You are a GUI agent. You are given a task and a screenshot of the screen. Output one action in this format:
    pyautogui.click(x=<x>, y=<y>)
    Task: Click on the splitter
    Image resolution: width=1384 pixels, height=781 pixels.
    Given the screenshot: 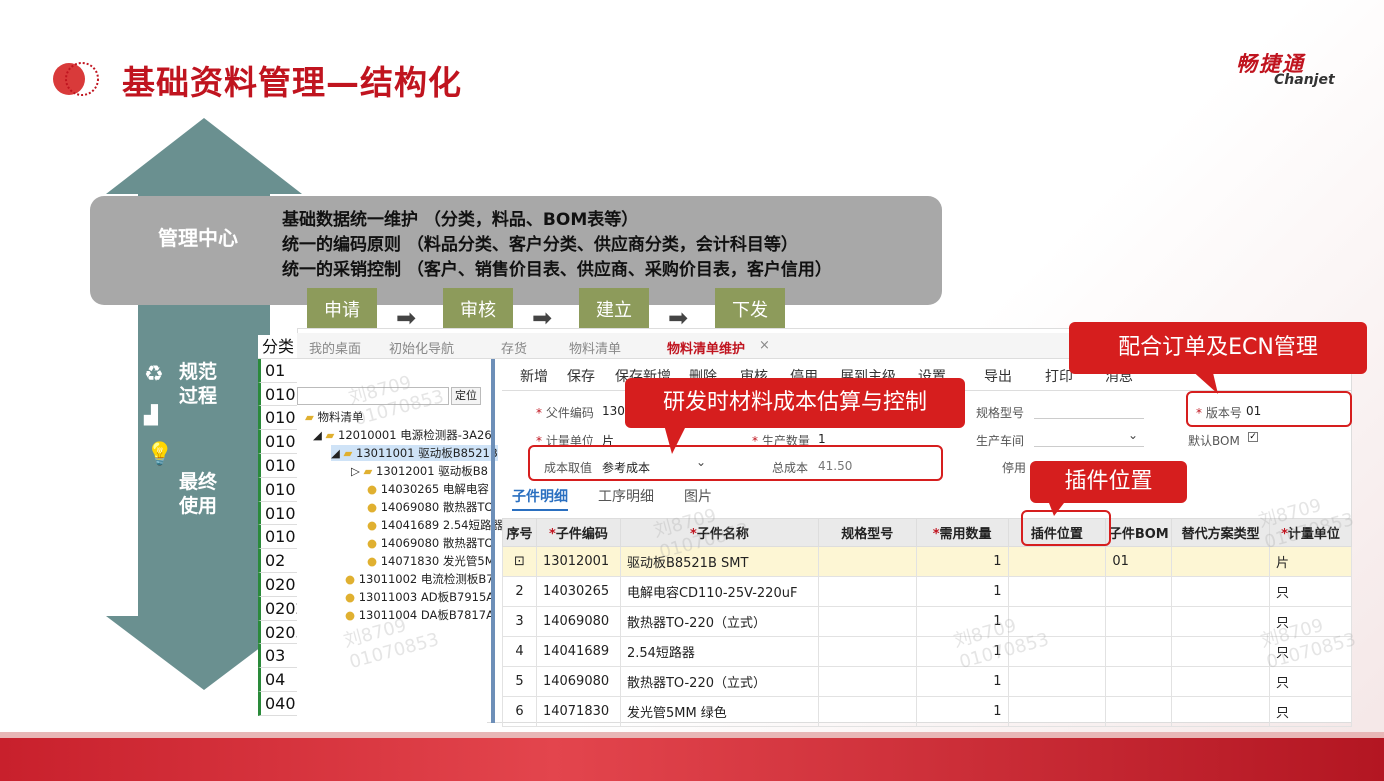 What is the action you would take?
    pyautogui.click(x=493, y=541)
    